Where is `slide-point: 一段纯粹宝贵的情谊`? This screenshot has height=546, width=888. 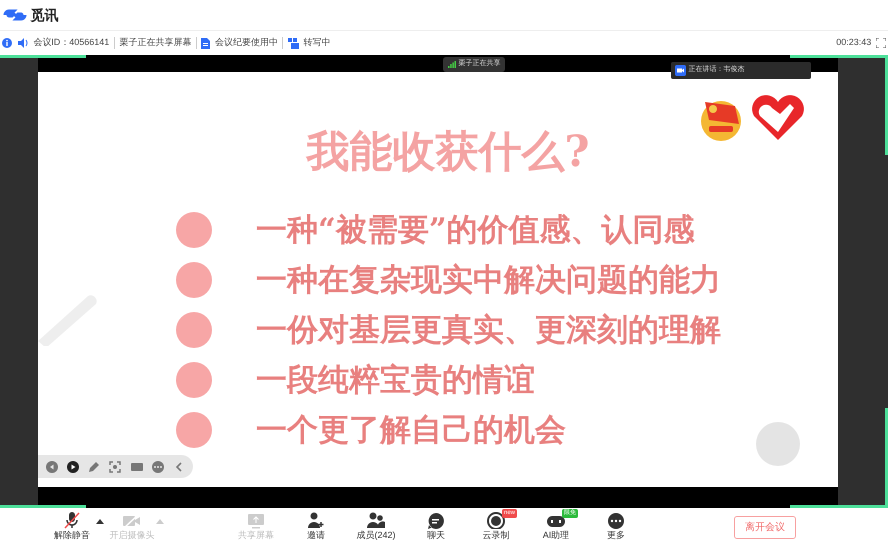
slide-point: 一段纯粹宝贵的情谊 is located at coordinates (395, 380).